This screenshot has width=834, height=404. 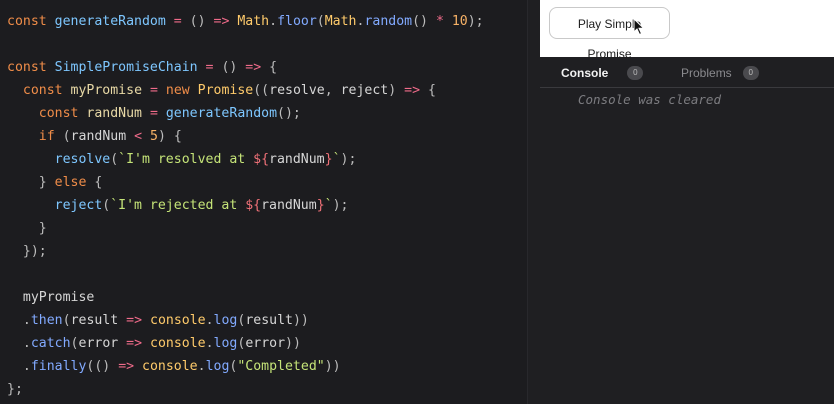 I want to click on code-line-16: .finally(() => console.log("Completed")), so click(x=181, y=366).